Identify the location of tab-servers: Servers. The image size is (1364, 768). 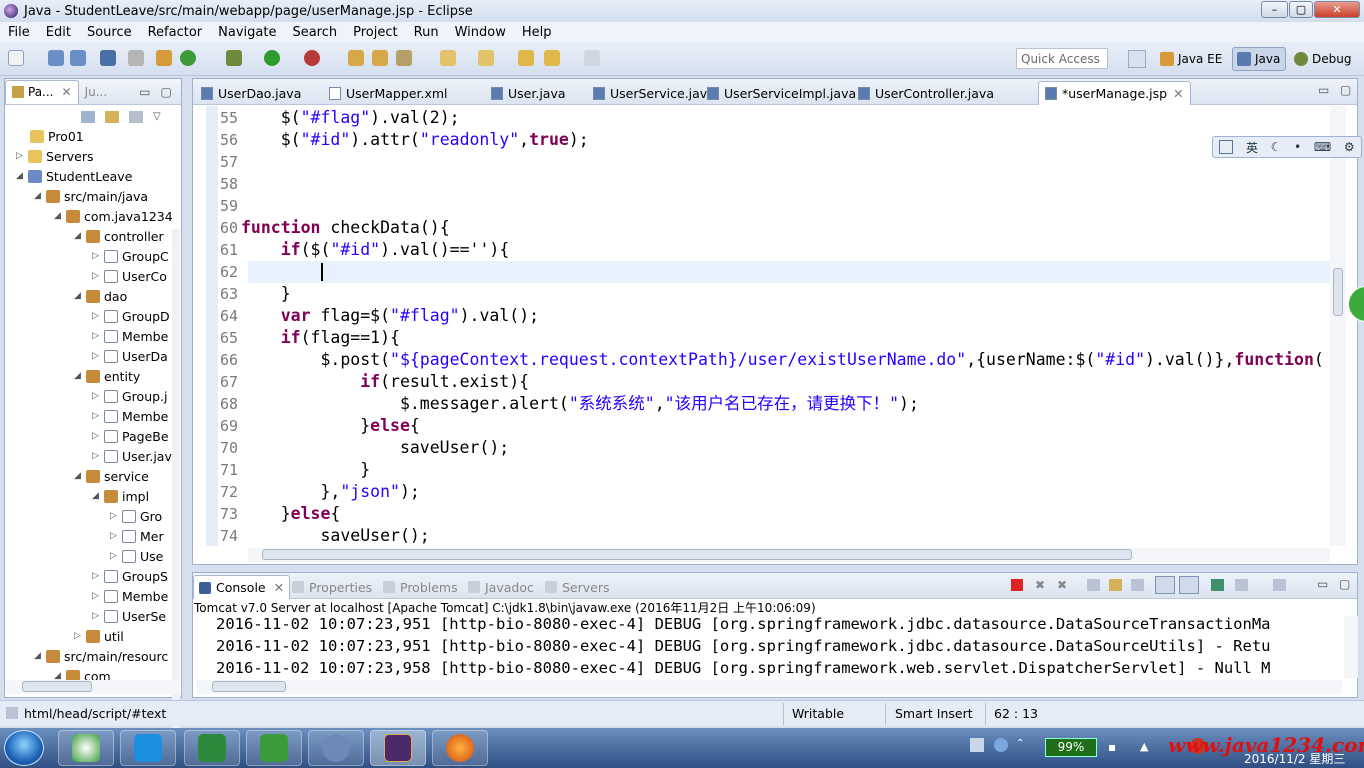
(577, 587).